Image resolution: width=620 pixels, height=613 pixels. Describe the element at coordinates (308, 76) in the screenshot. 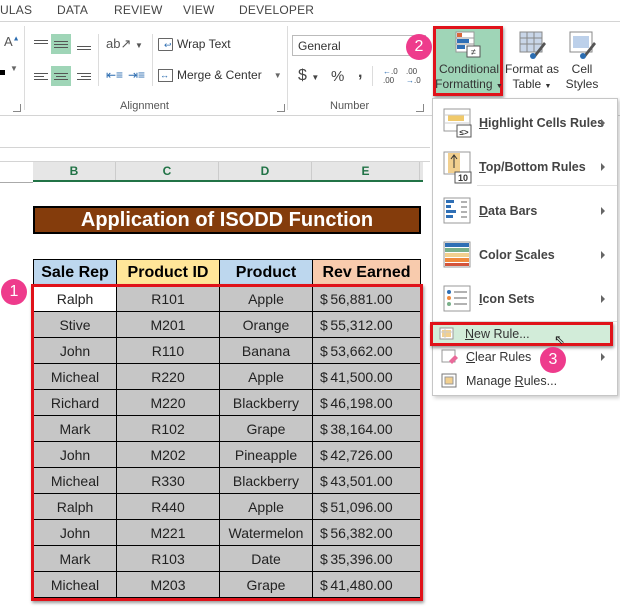

I see `accounting-format-button: $ ▼` at that location.